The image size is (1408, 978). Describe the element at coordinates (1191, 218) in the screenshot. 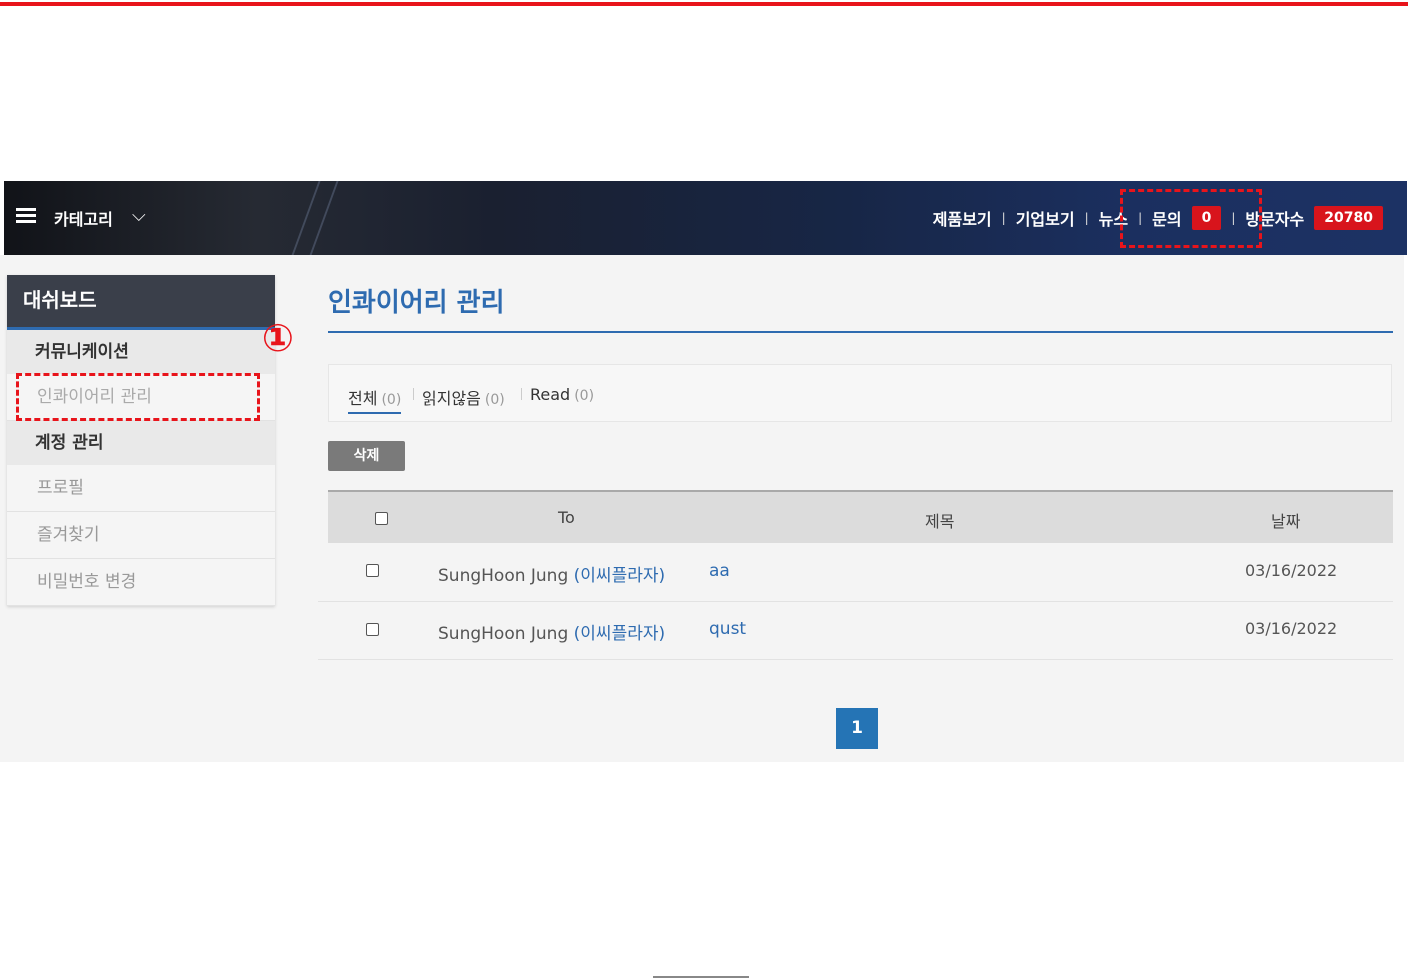

I see `highlight-box-inquiry` at that location.